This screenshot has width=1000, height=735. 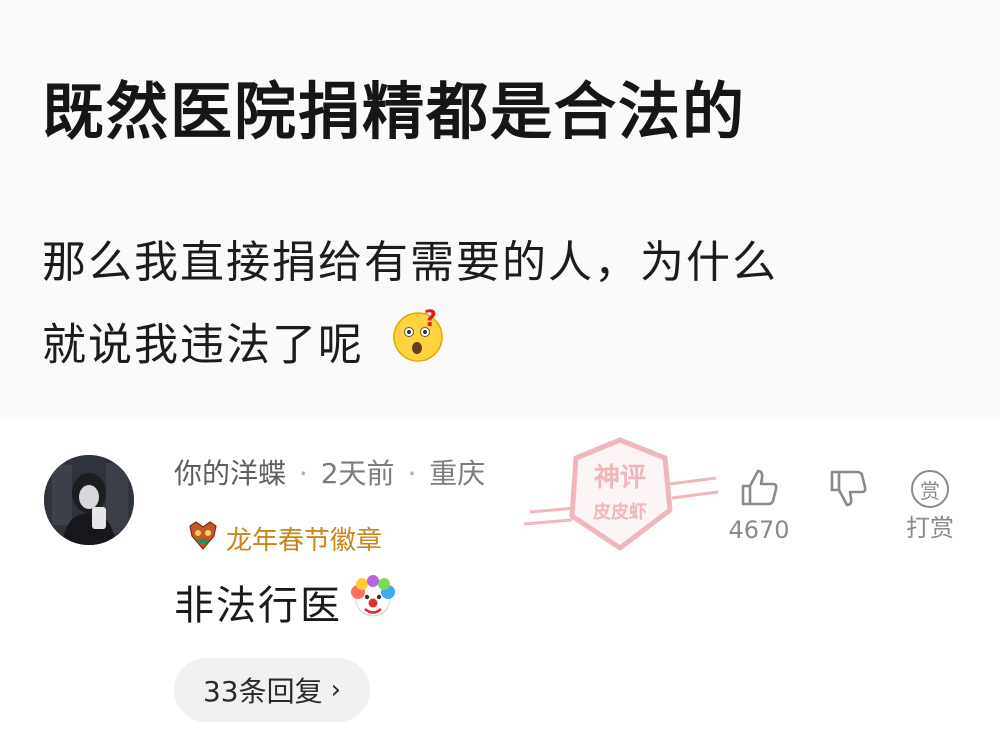 I want to click on view-replies-button: 33条回复 ›, so click(x=272, y=690).